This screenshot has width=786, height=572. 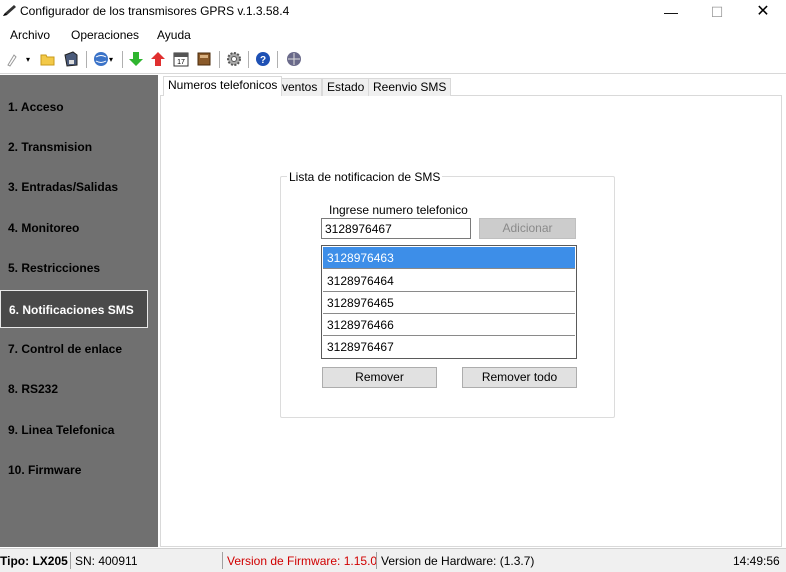 What do you see at coordinates (519, 377) in the screenshot?
I see `remove-all-button: Remover todo` at bounding box center [519, 377].